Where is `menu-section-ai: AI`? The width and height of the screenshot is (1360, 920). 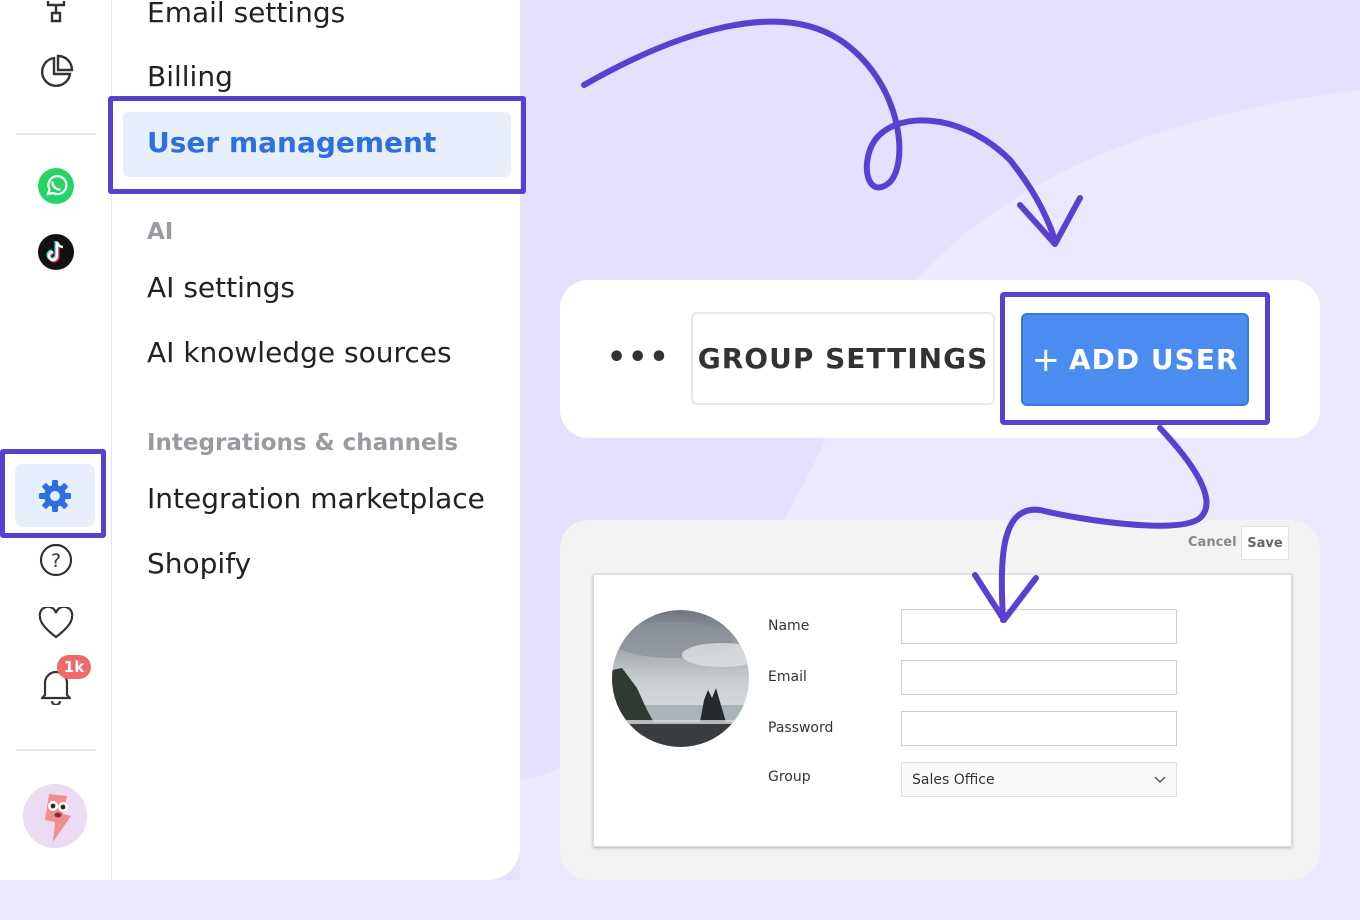
menu-section-ai: AI is located at coordinates (160, 232).